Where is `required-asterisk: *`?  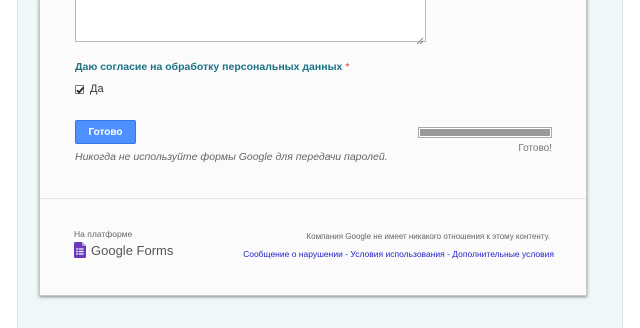
required-asterisk: * is located at coordinates (347, 67).